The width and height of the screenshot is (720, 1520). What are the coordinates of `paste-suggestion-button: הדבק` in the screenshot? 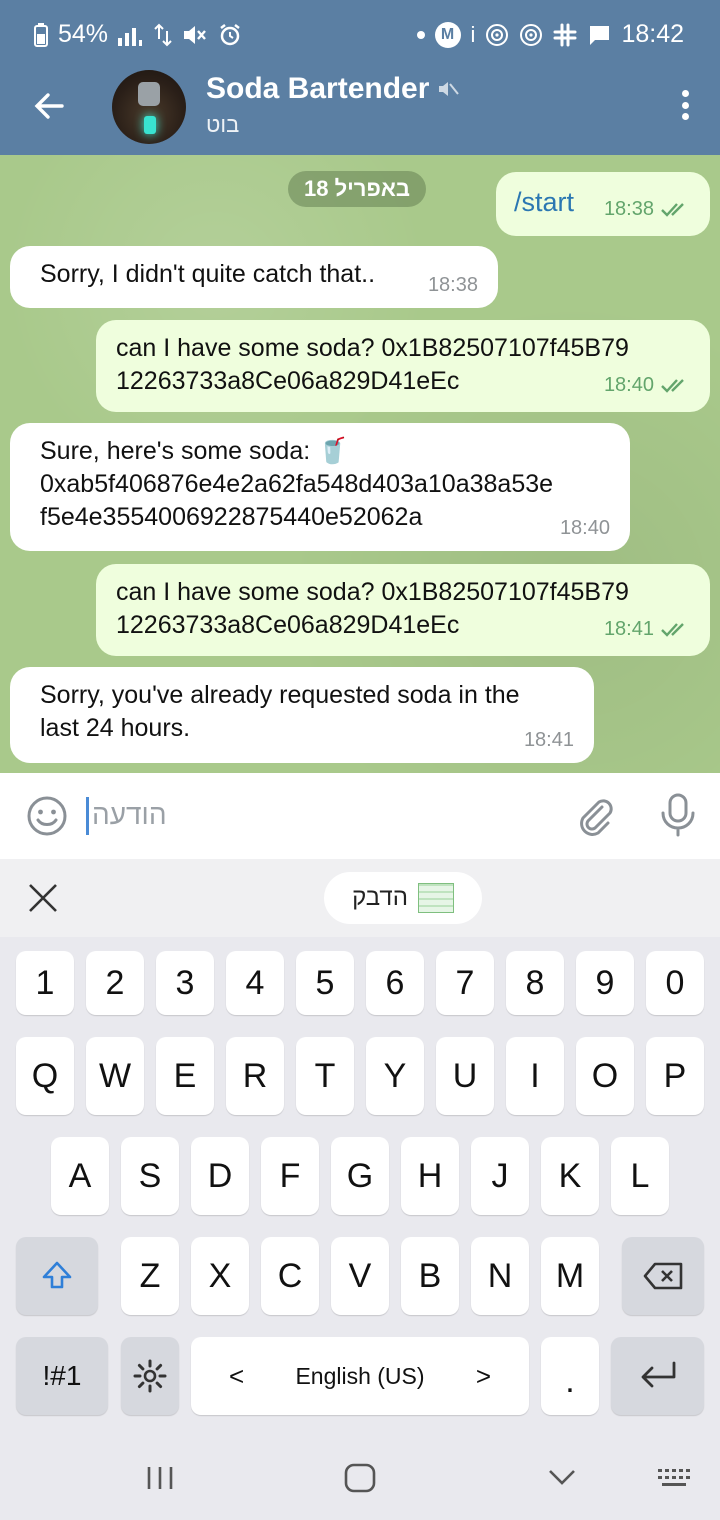 It's located at (403, 898).